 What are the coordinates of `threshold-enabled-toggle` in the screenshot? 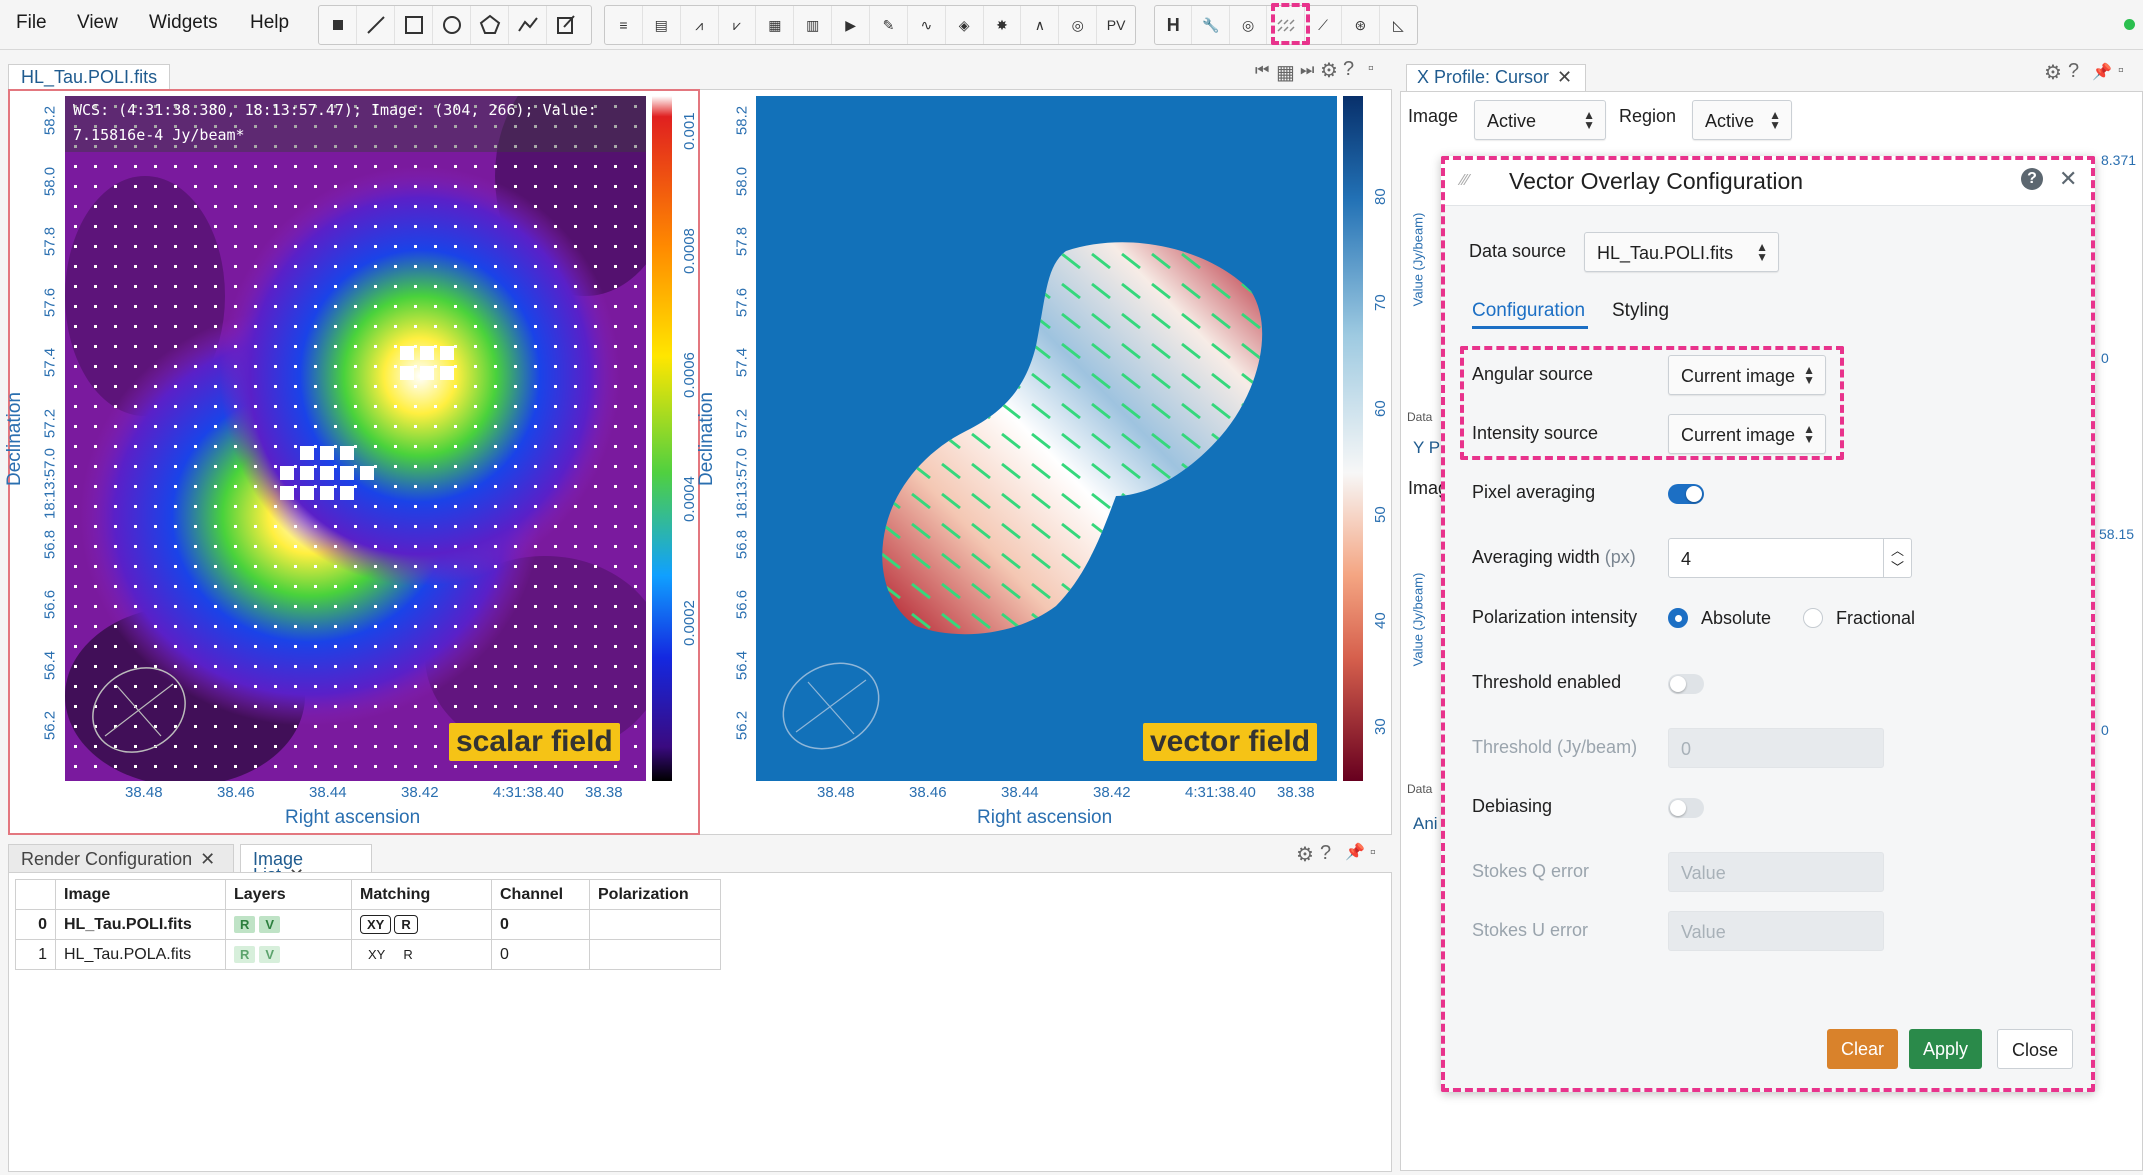 It's located at (1686, 684).